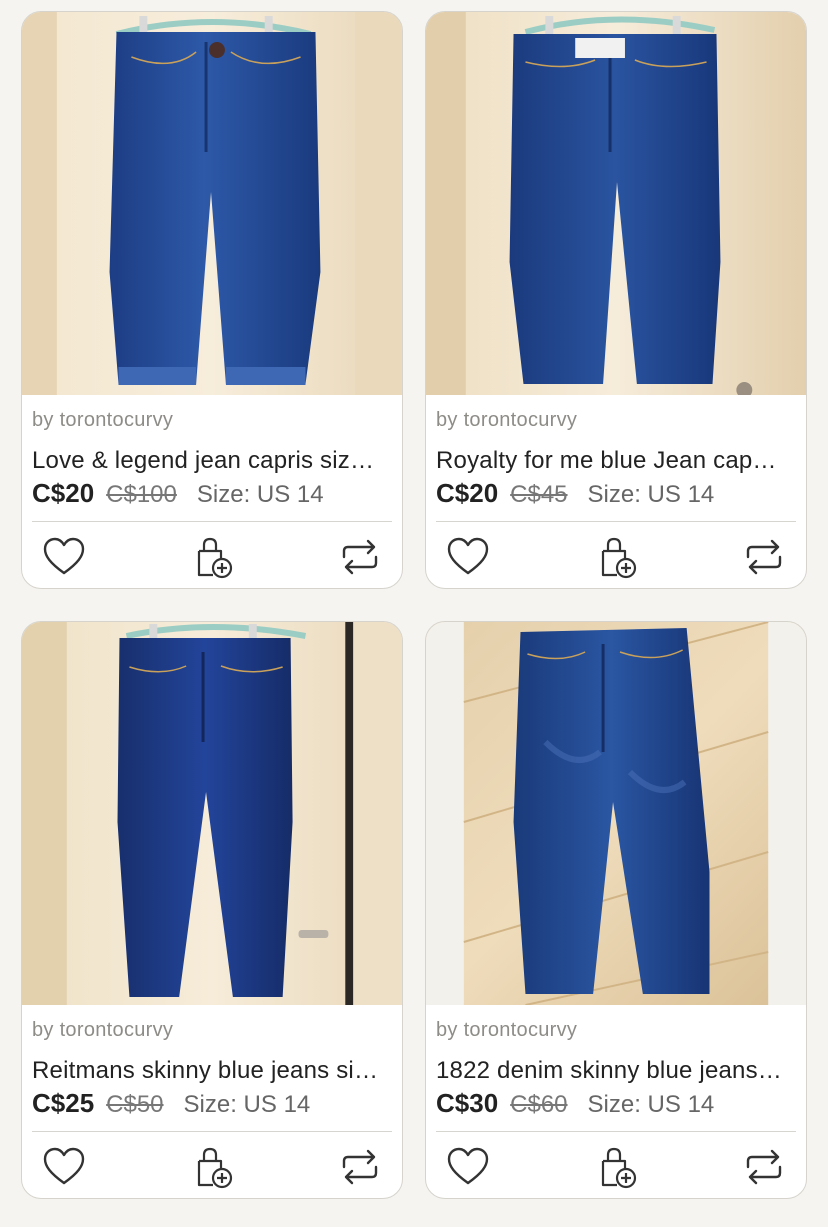 The width and height of the screenshot is (828, 1227). Describe the element at coordinates (178, 493) in the screenshot. I see `price-row: C$20 C$100 Size: US 14` at that location.